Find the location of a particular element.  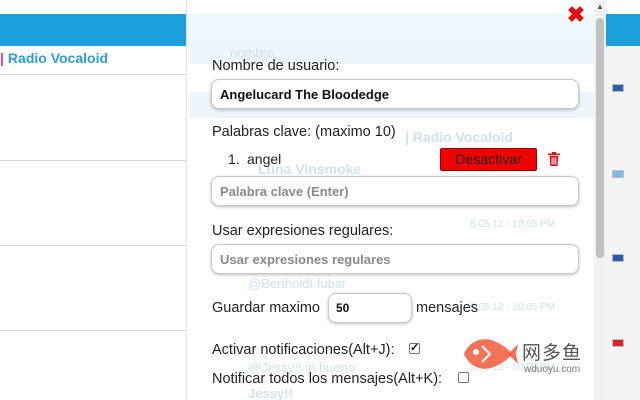

save-max-input is located at coordinates (370, 308).